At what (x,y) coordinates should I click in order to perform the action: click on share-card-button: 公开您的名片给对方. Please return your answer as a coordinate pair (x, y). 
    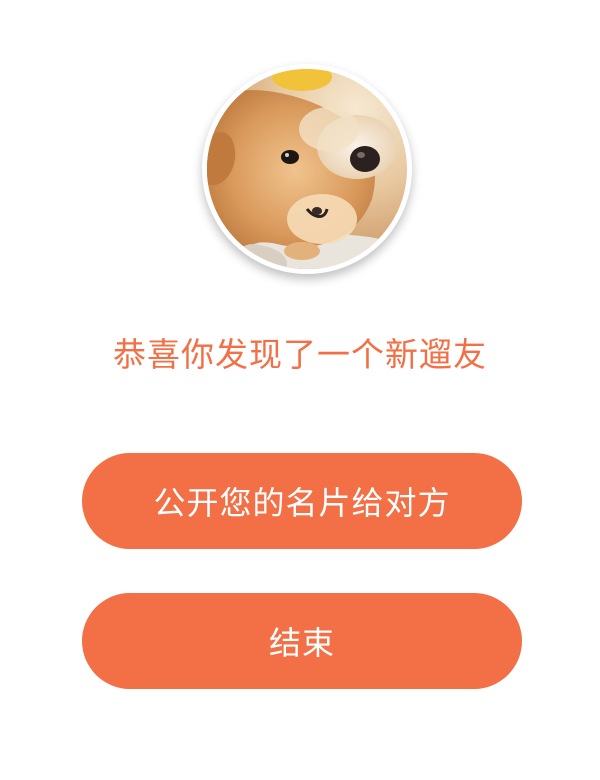
    Looking at the image, I should click on (302, 501).